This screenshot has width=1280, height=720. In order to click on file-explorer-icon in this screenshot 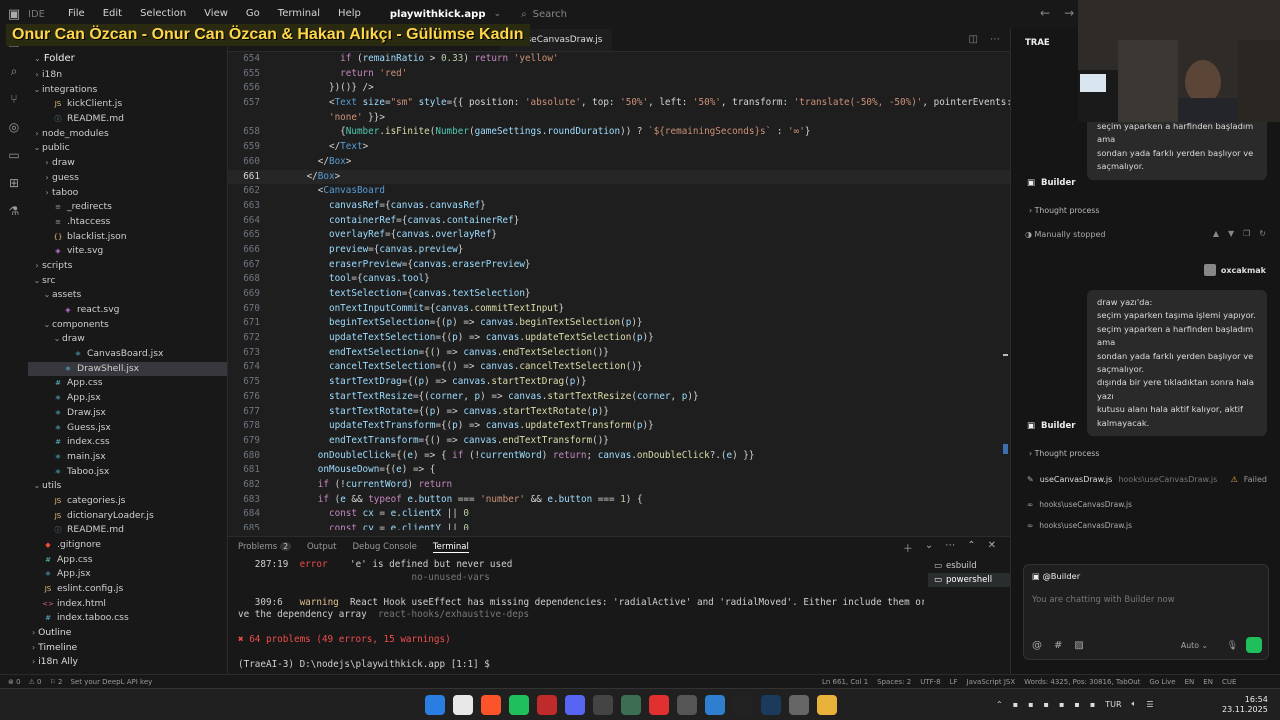, I will do `click(827, 705)`.